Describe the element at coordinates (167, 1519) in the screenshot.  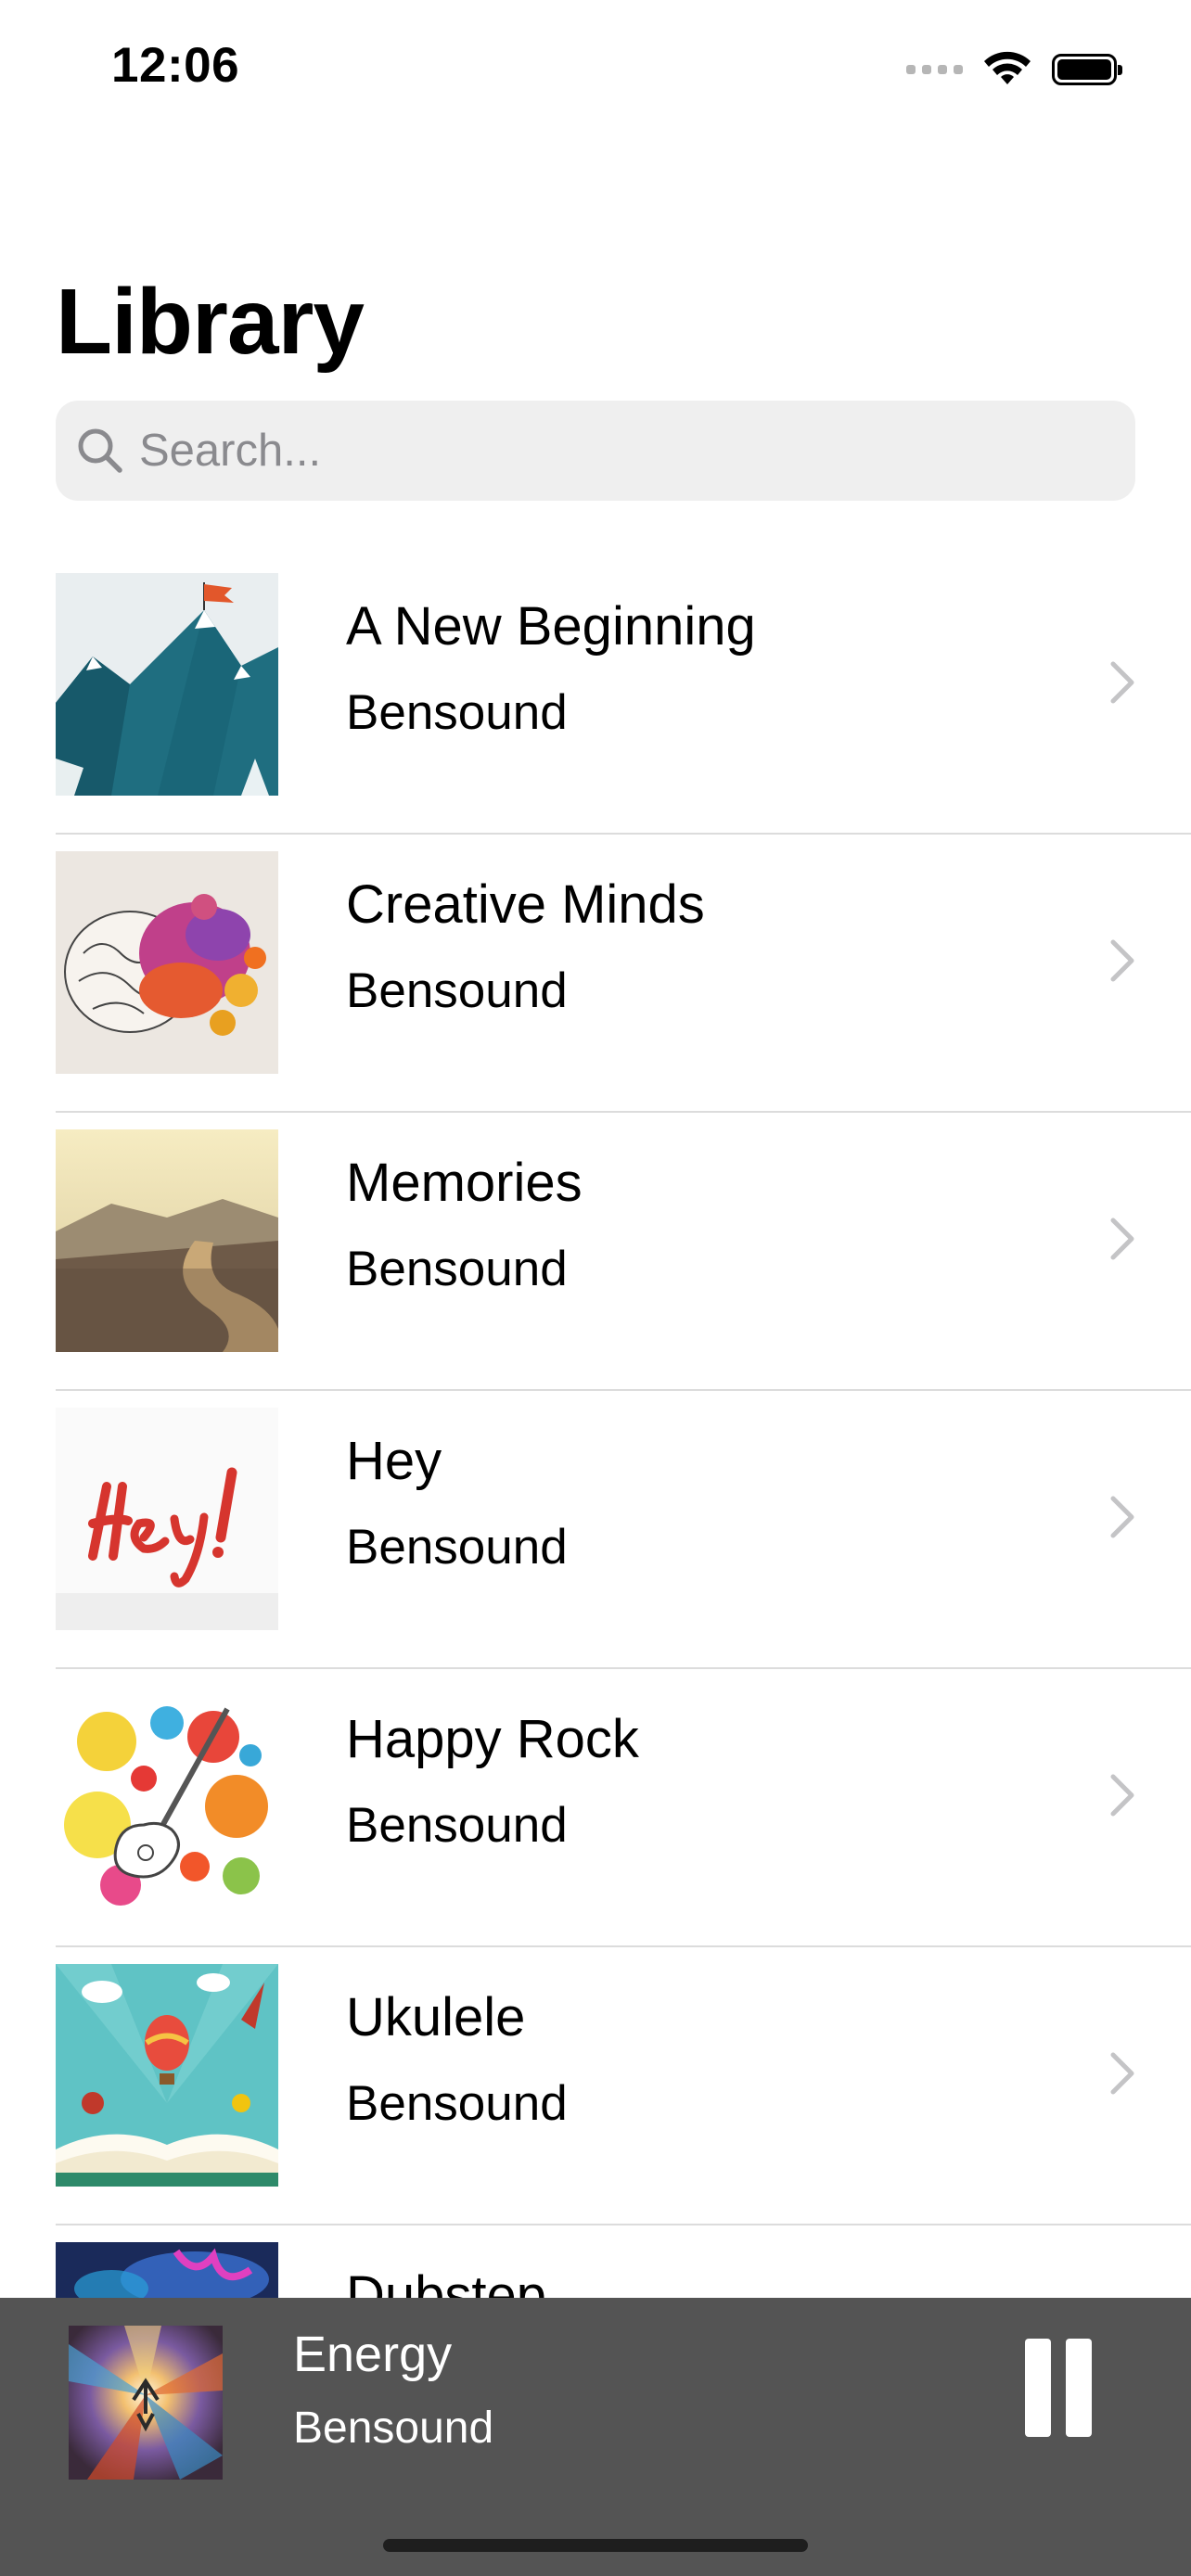
I see `hey-lettering-artwork` at that location.